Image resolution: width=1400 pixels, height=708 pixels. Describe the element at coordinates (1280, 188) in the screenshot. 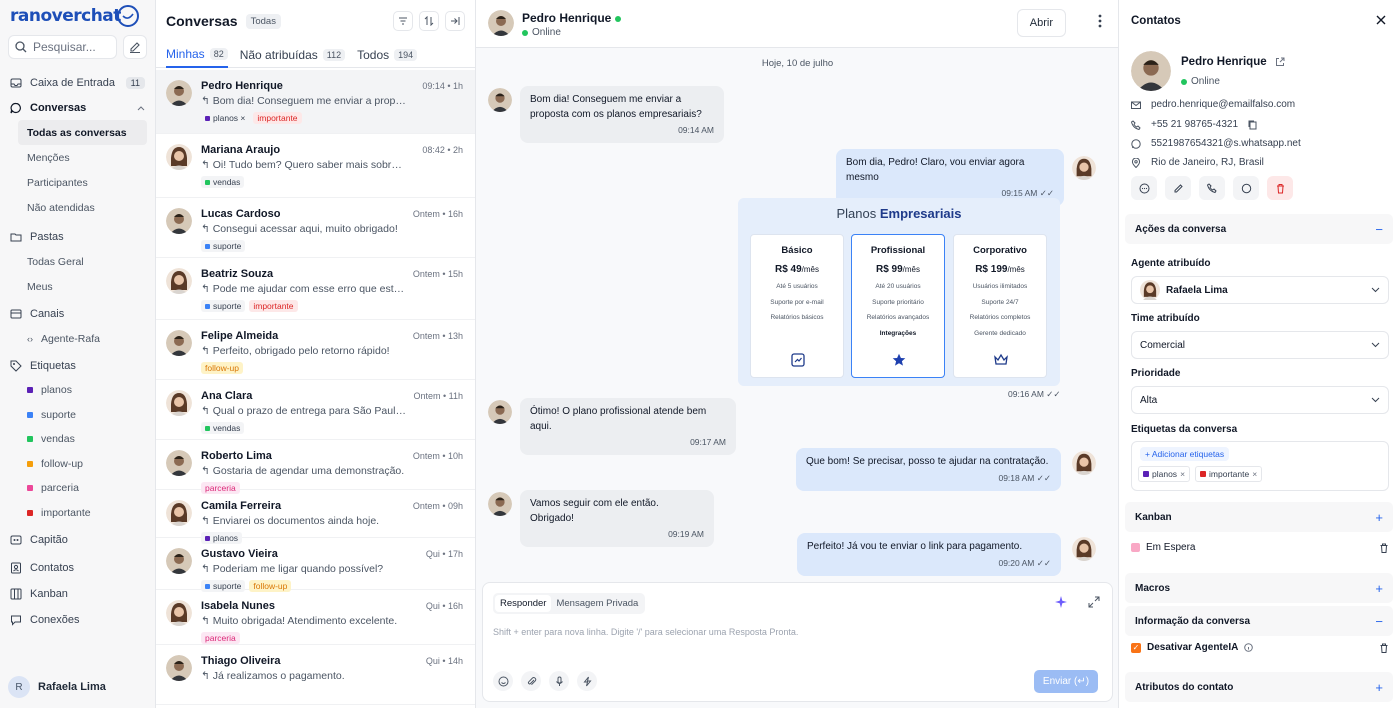

I see `delete-contact-button` at that location.